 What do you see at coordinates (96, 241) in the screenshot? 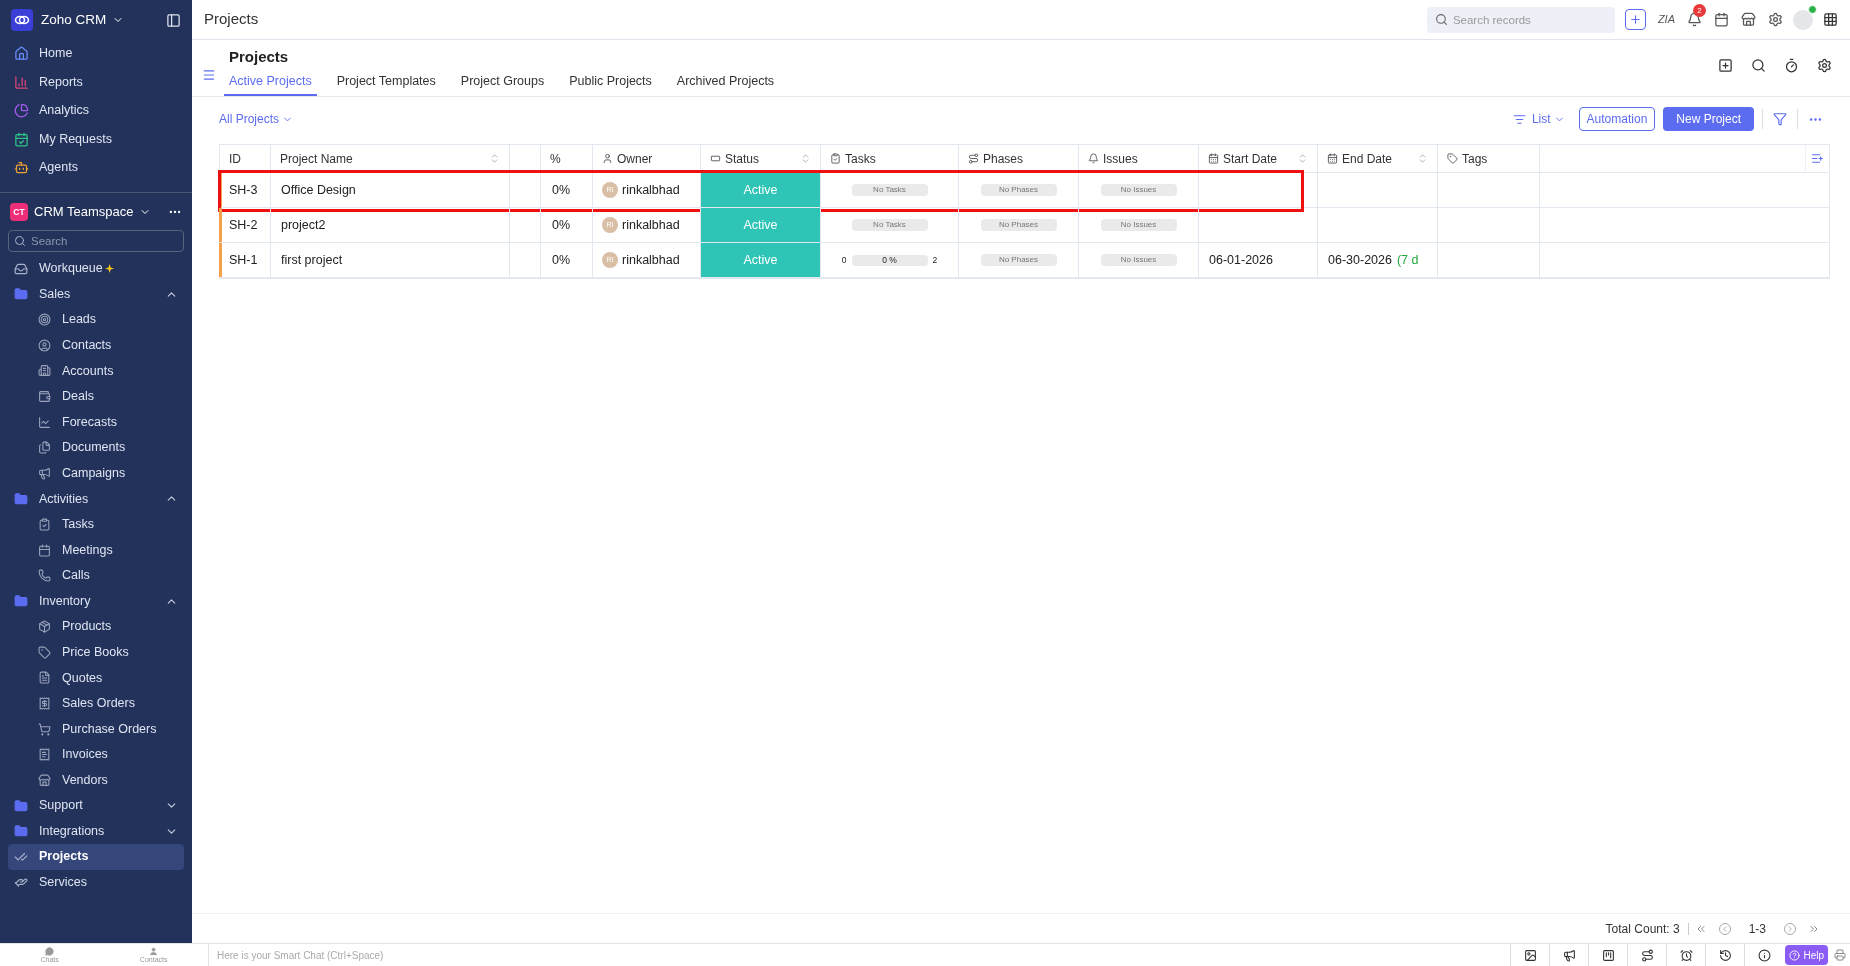
I see `sidebar-search-field: Search` at bounding box center [96, 241].